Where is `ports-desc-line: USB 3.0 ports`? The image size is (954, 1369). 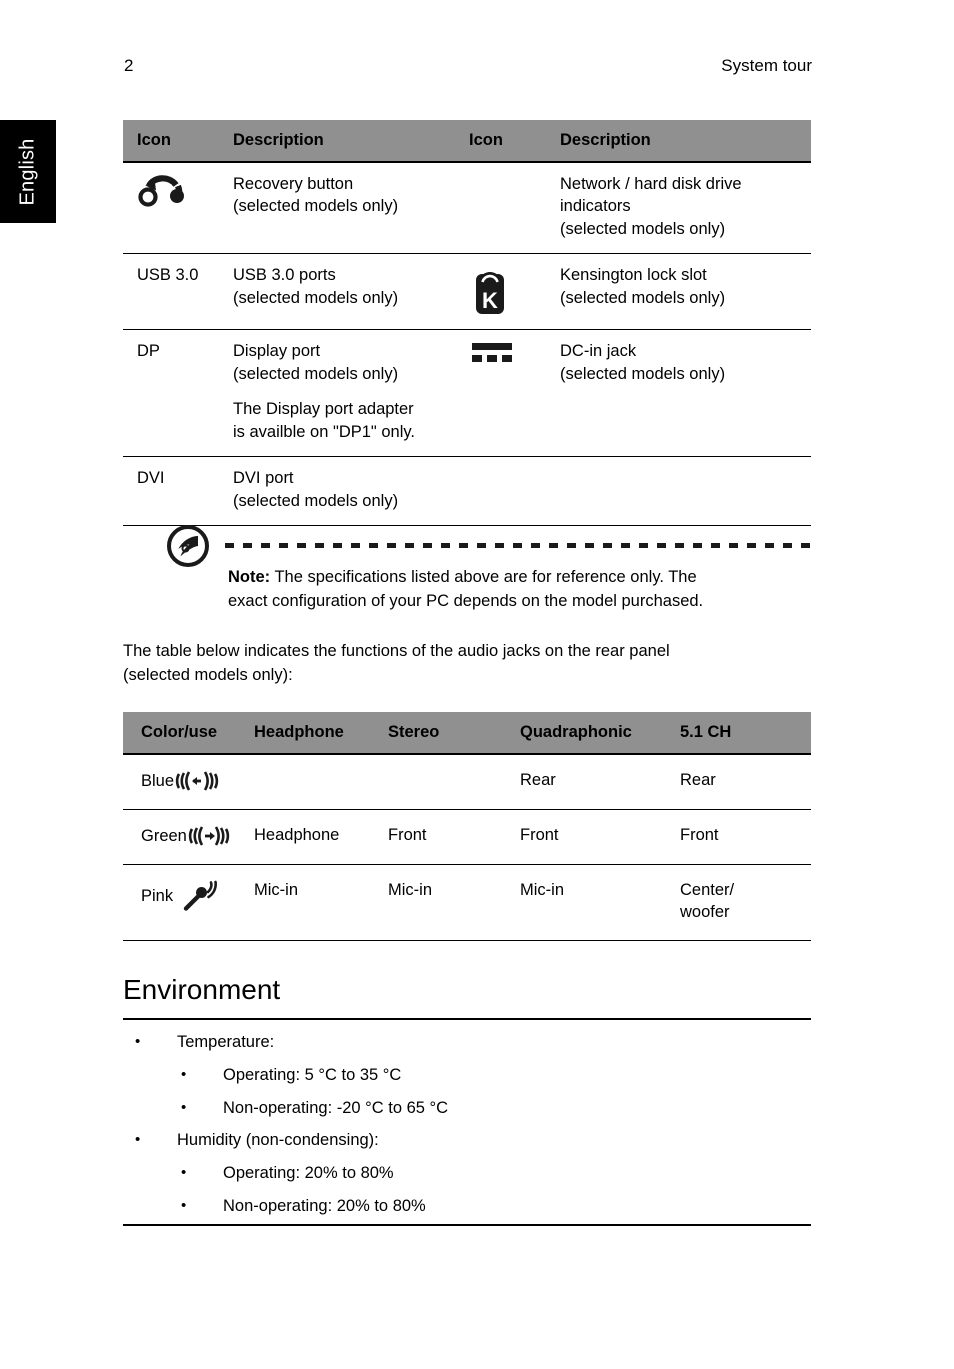 ports-desc-line: USB 3.0 ports is located at coordinates (284, 275).